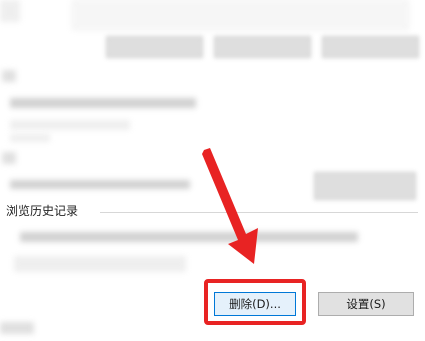  Describe the element at coordinates (42, 211) in the screenshot. I see `section-label-browsing-history: 浏览历史记录` at that location.